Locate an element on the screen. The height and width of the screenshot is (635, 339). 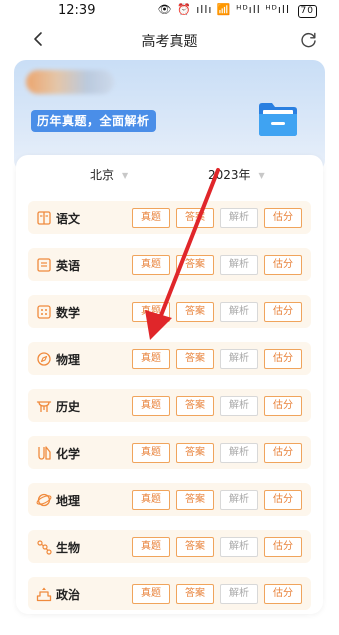
subject-name: 生物 is located at coordinates (68, 548).